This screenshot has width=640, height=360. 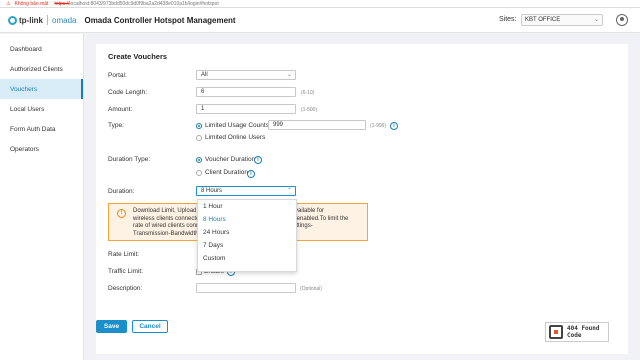 What do you see at coordinates (583, 328) in the screenshot?
I see `watermark-line: 404 Found` at bounding box center [583, 328].